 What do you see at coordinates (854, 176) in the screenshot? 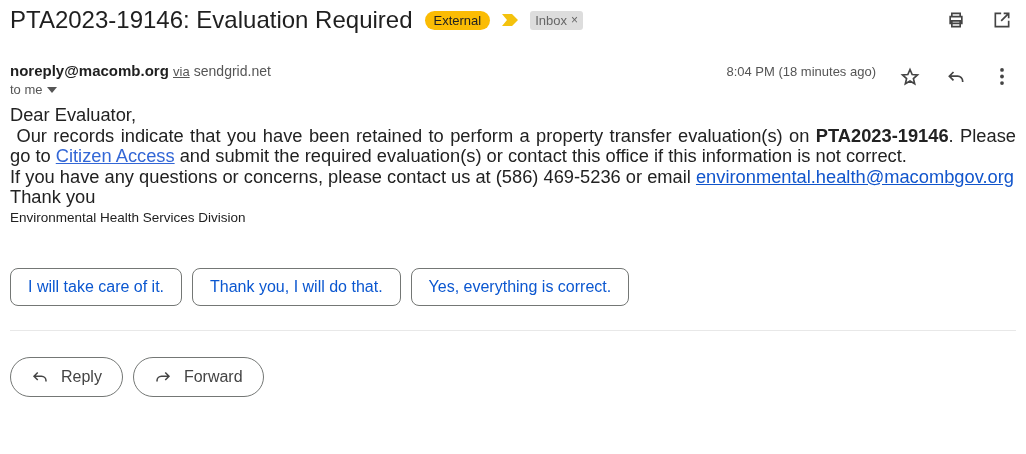
I see `email-link: environmental.health@macombgov.org` at bounding box center [854, 176].